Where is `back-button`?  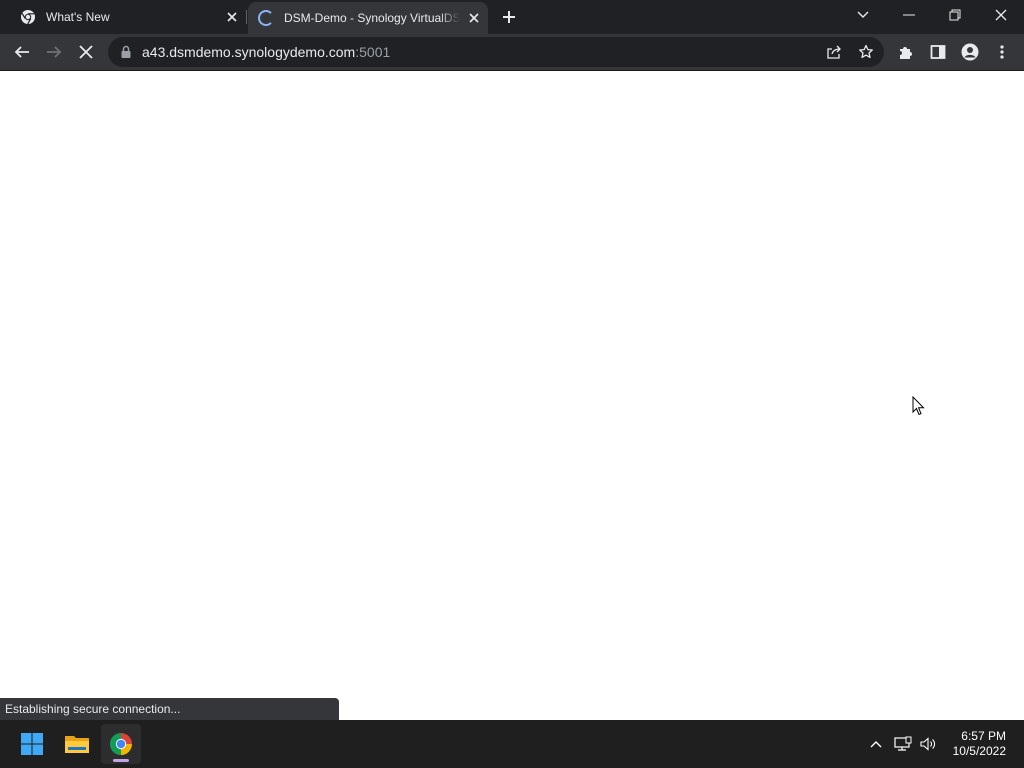
back-button is located at coordinates (22, 52).